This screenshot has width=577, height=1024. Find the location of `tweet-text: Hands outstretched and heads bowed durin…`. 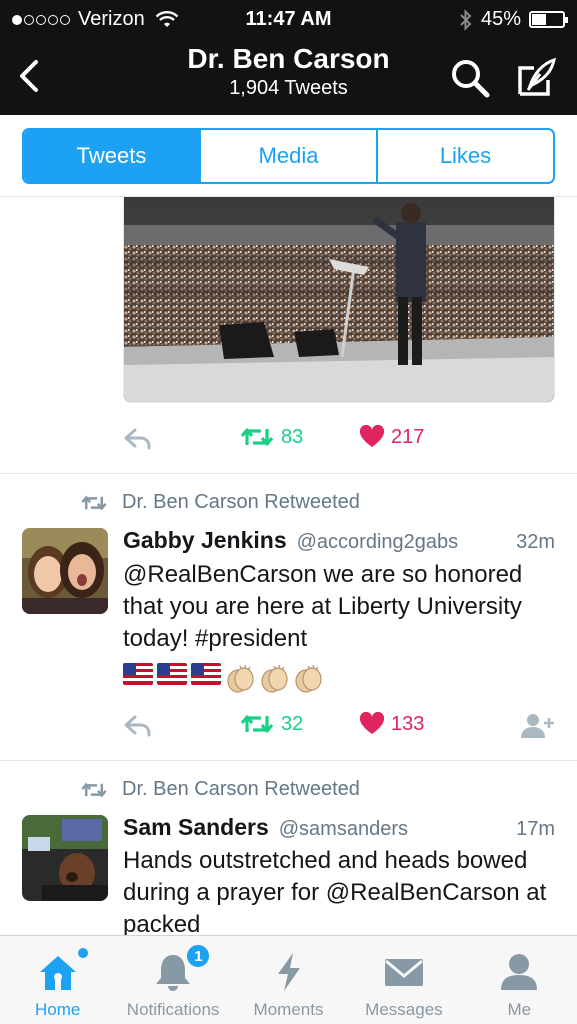

tweet-text: Hands outstretched and heads bowed durin… is located at coordinates (343, 890).